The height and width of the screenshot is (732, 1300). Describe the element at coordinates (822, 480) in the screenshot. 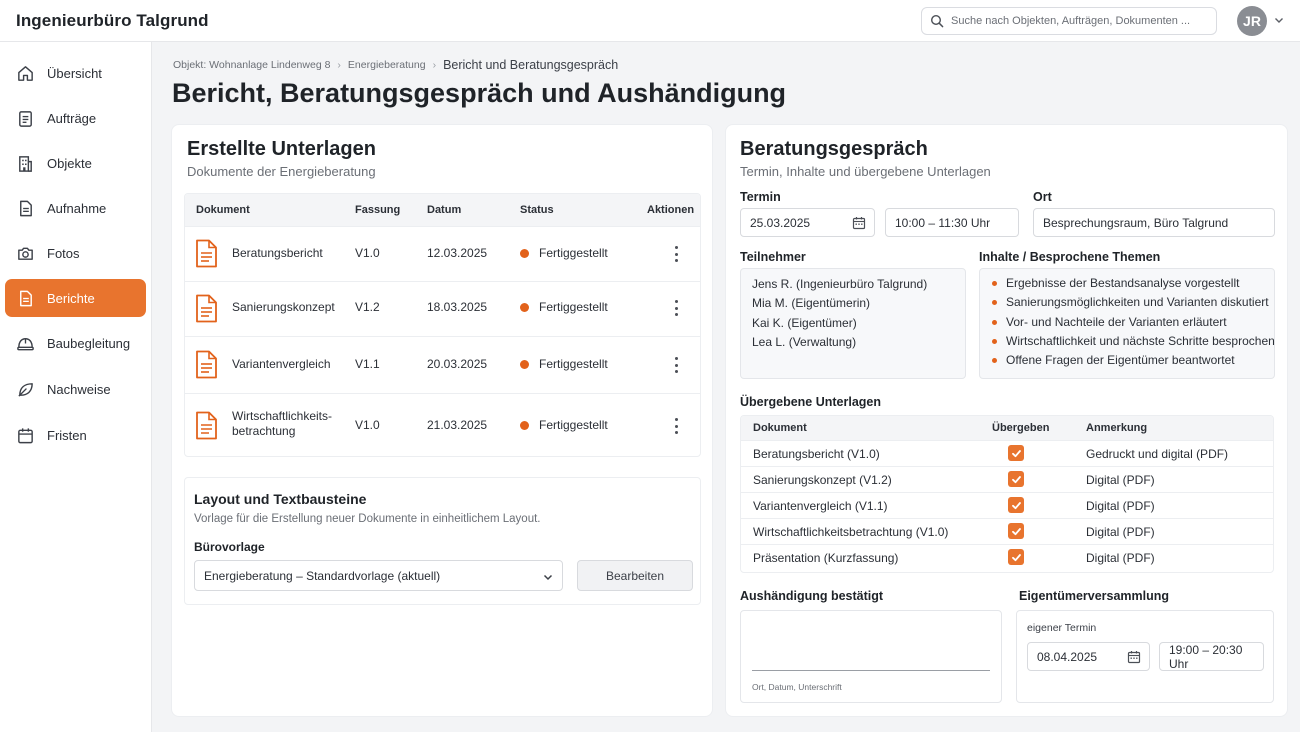

I see `handover-doc: Sanierungskonzept (V1.2)` at that location.